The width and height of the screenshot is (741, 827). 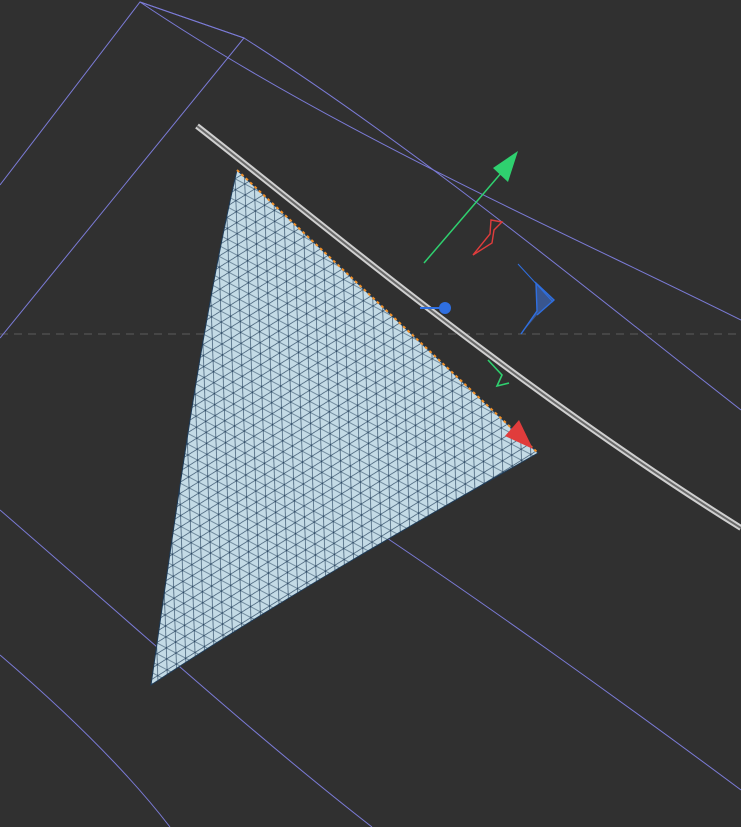 What do you see at coordinates (192, 20) in the screenshot?
I see `wireframe-box-top` at bounding box center [192, 20].